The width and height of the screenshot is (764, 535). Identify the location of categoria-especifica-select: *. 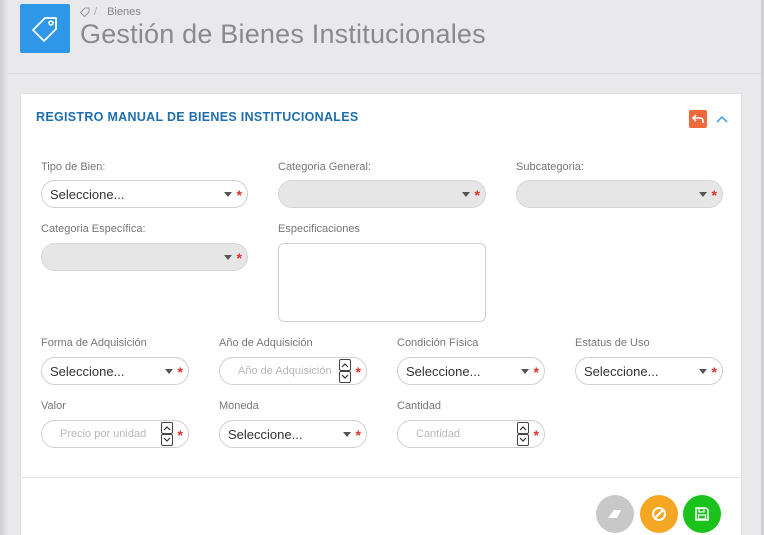
(144, 257).